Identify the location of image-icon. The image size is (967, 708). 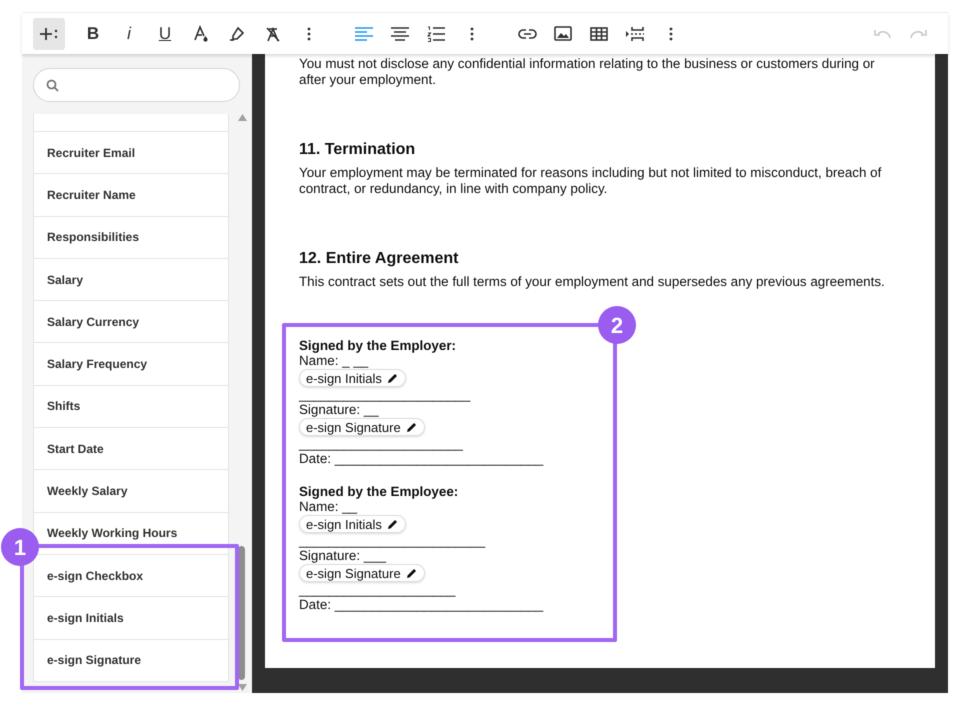
(563, 33).